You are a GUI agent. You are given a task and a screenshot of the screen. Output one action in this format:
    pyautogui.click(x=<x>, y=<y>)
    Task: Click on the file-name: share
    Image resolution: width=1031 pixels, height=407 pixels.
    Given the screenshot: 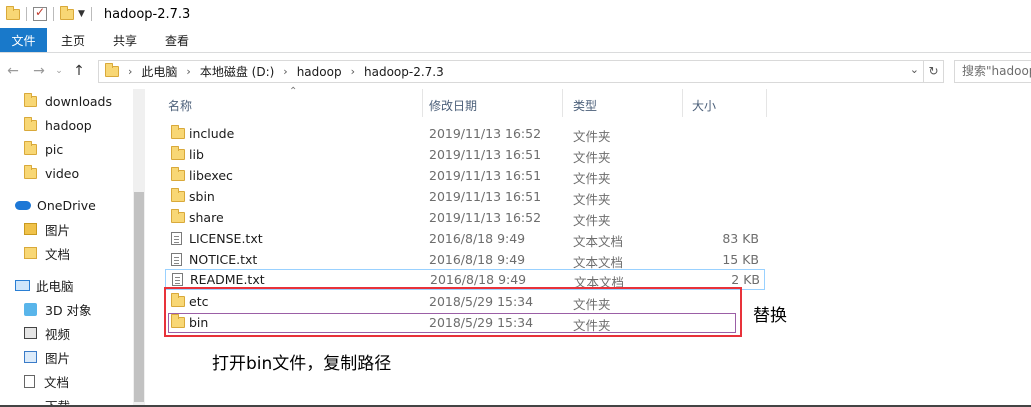 What is the action you would take?
    pyautogui.click(x=206, y=217)
    